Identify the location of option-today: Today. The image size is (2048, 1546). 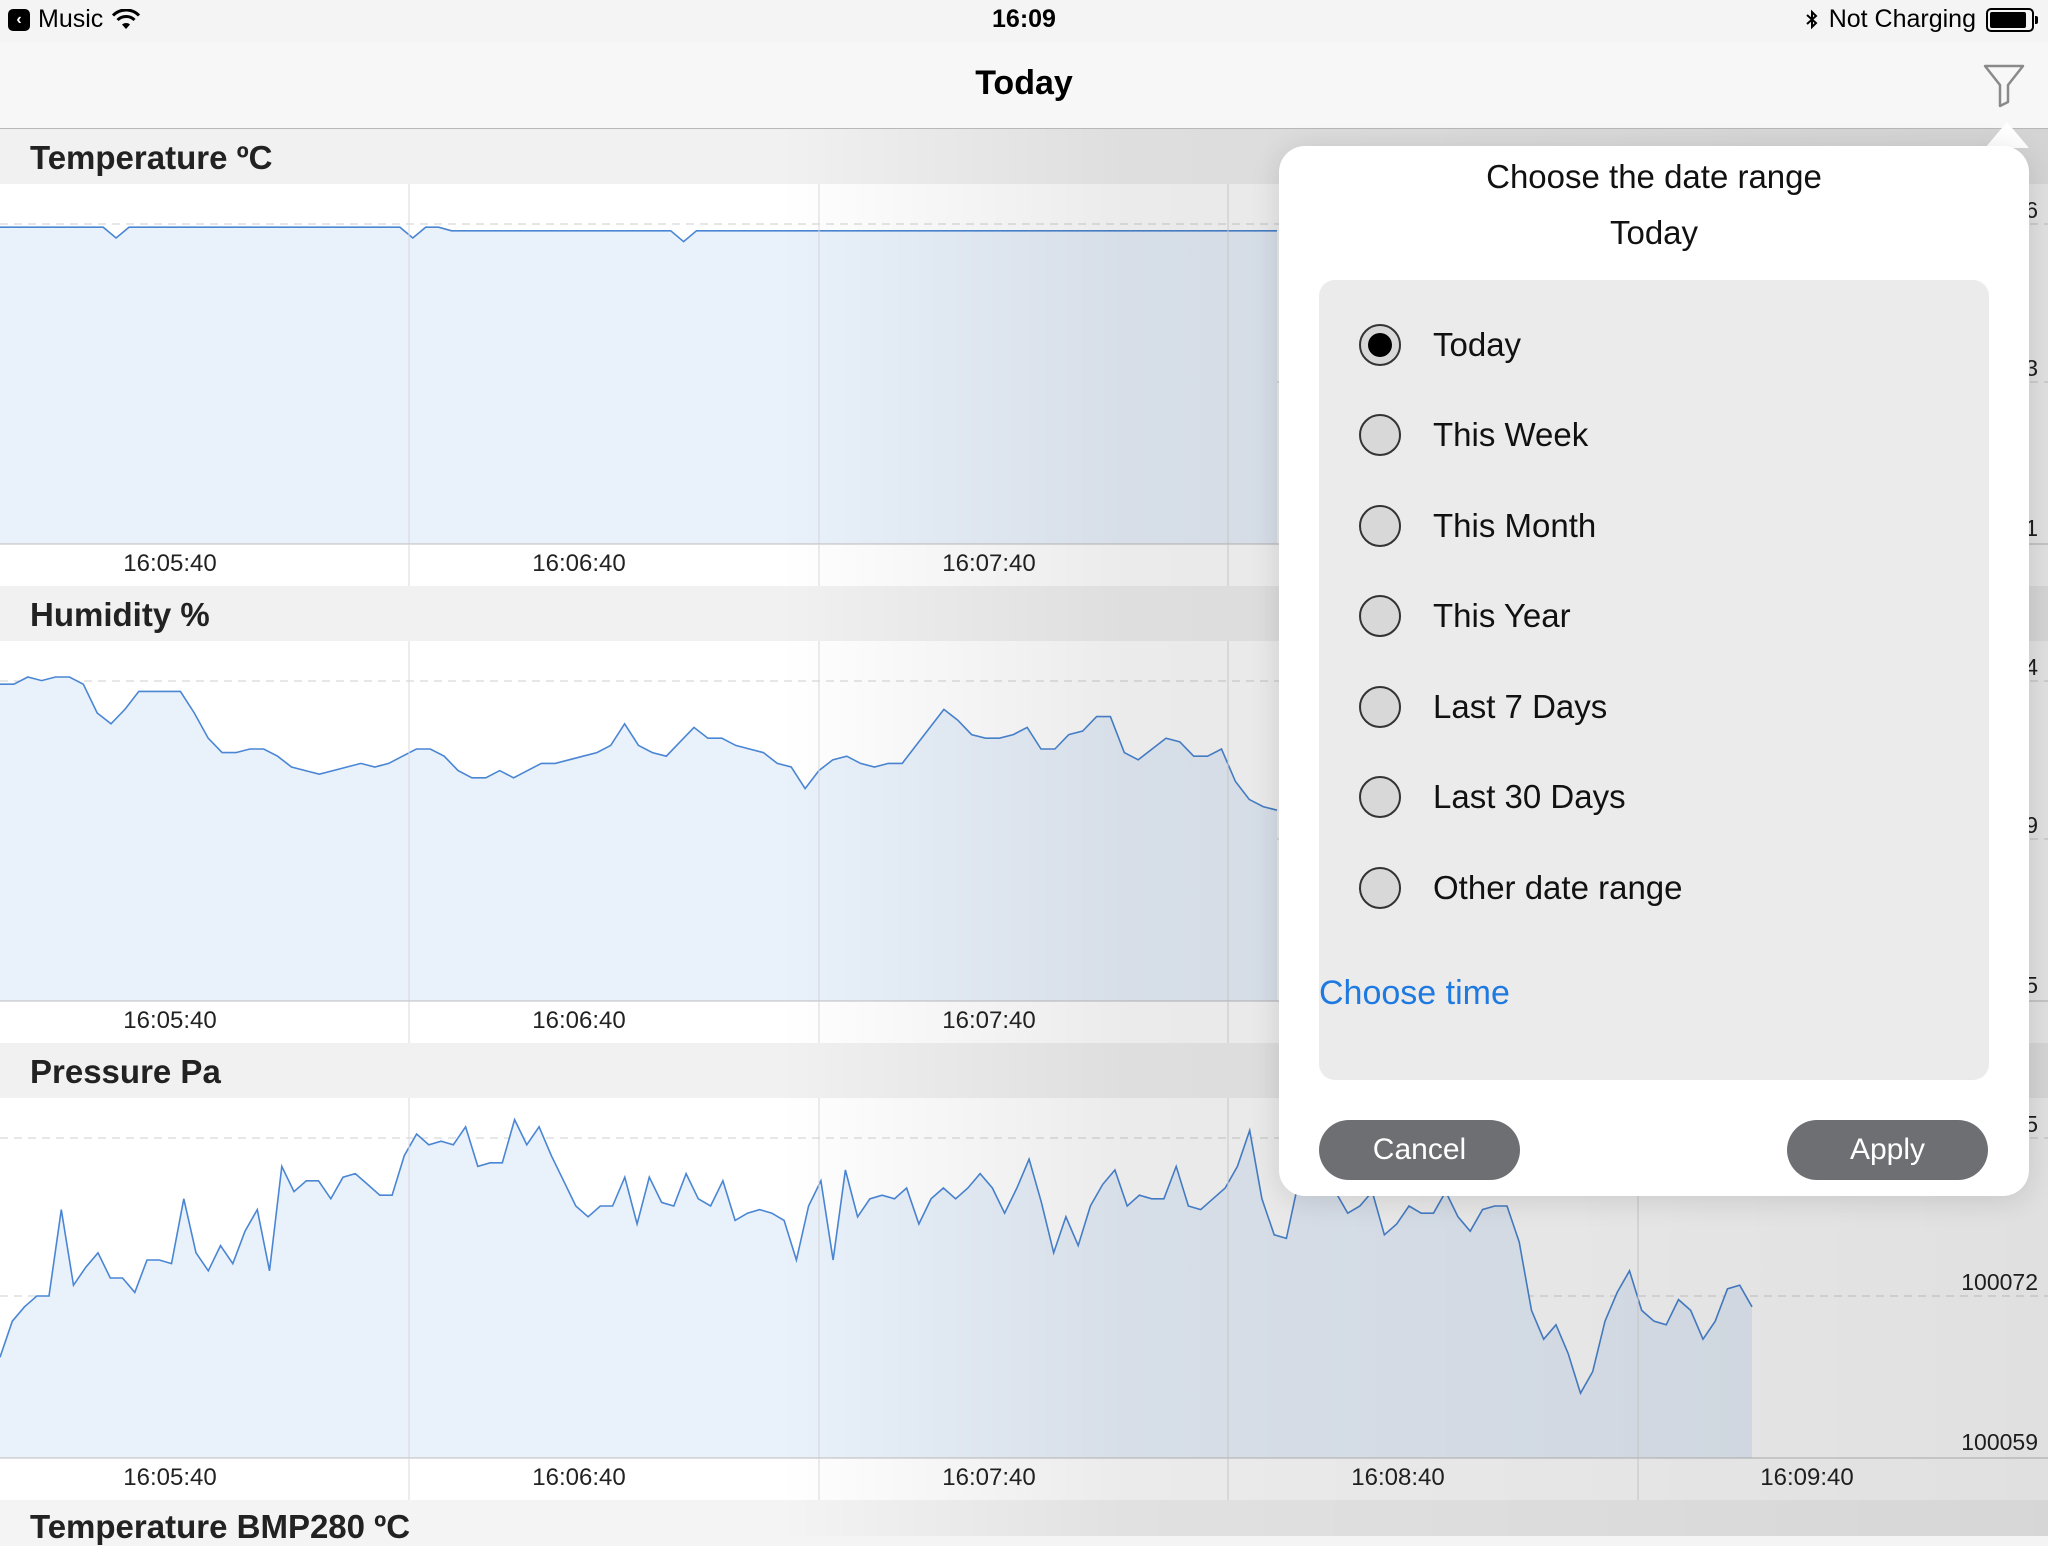
(1440, 345).